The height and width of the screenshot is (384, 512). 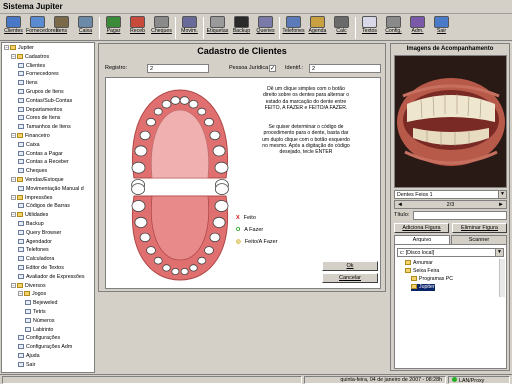 I want to click on toolbar-config-button: Config., so click(x=393, y=27).